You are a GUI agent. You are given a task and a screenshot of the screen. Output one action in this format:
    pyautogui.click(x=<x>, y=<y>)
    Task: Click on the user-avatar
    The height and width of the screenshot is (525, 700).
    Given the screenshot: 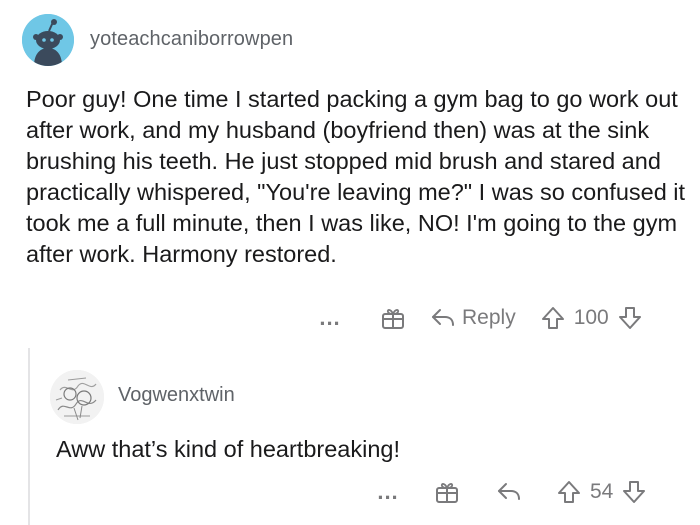 What is the action you would take?
    pyautogui.click(x=48, y=40)
    